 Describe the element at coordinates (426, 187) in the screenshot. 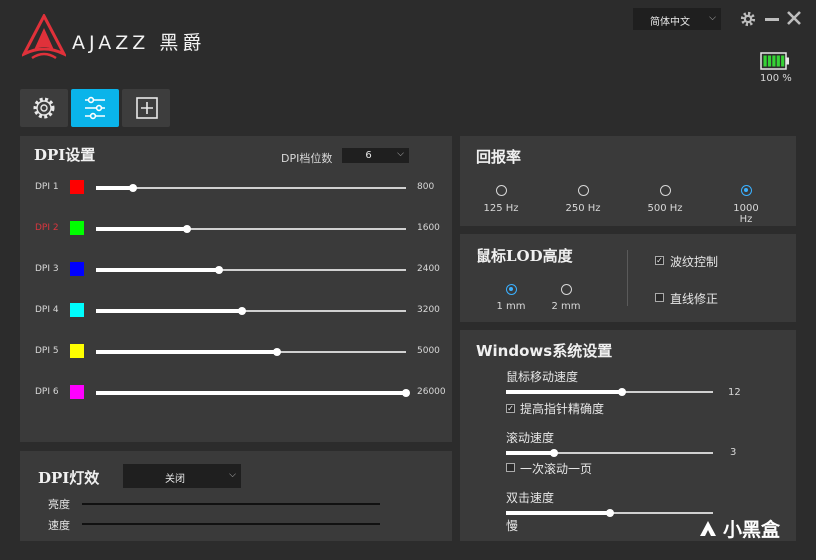

I see `dpi-value: 800` at that location.